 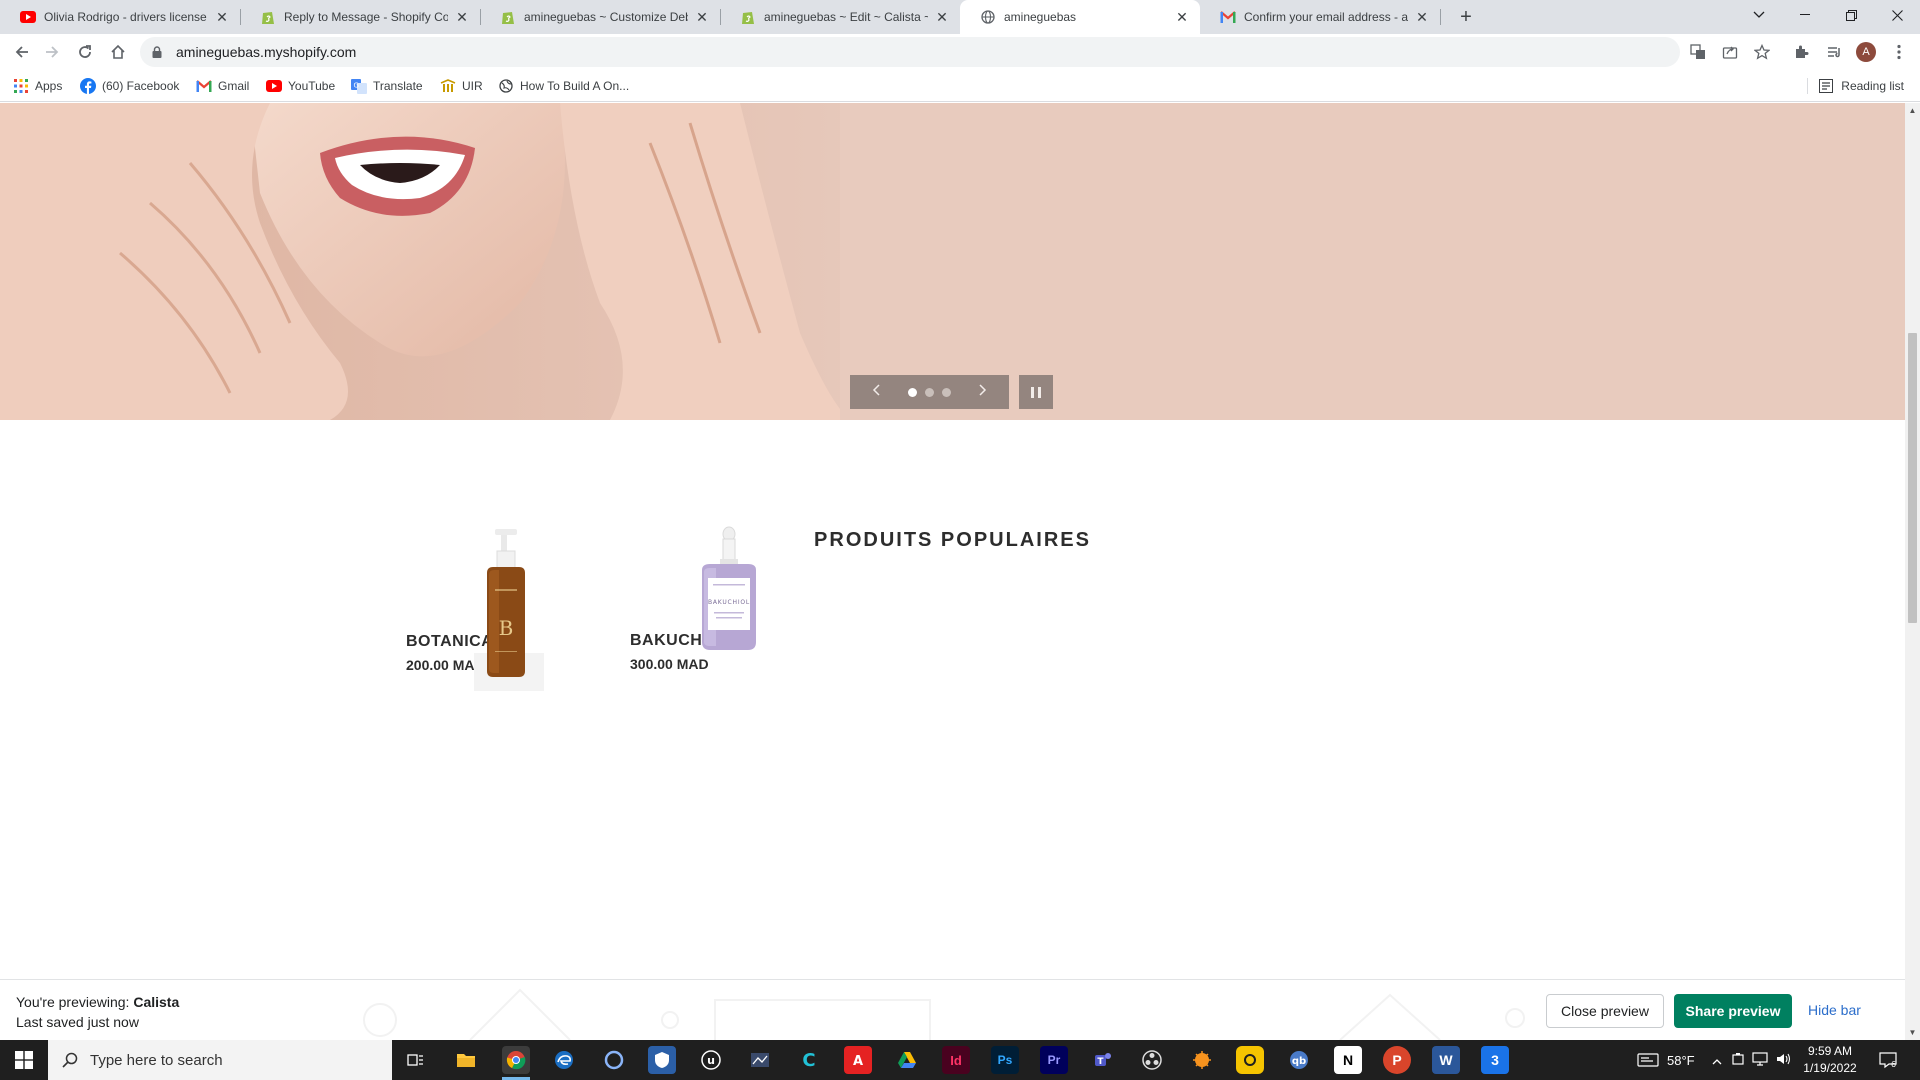 What do you see at coordinates (1348, 1060) in the screenshot?
I see `notion-icon: N` at bounding box center [1348, 1060].